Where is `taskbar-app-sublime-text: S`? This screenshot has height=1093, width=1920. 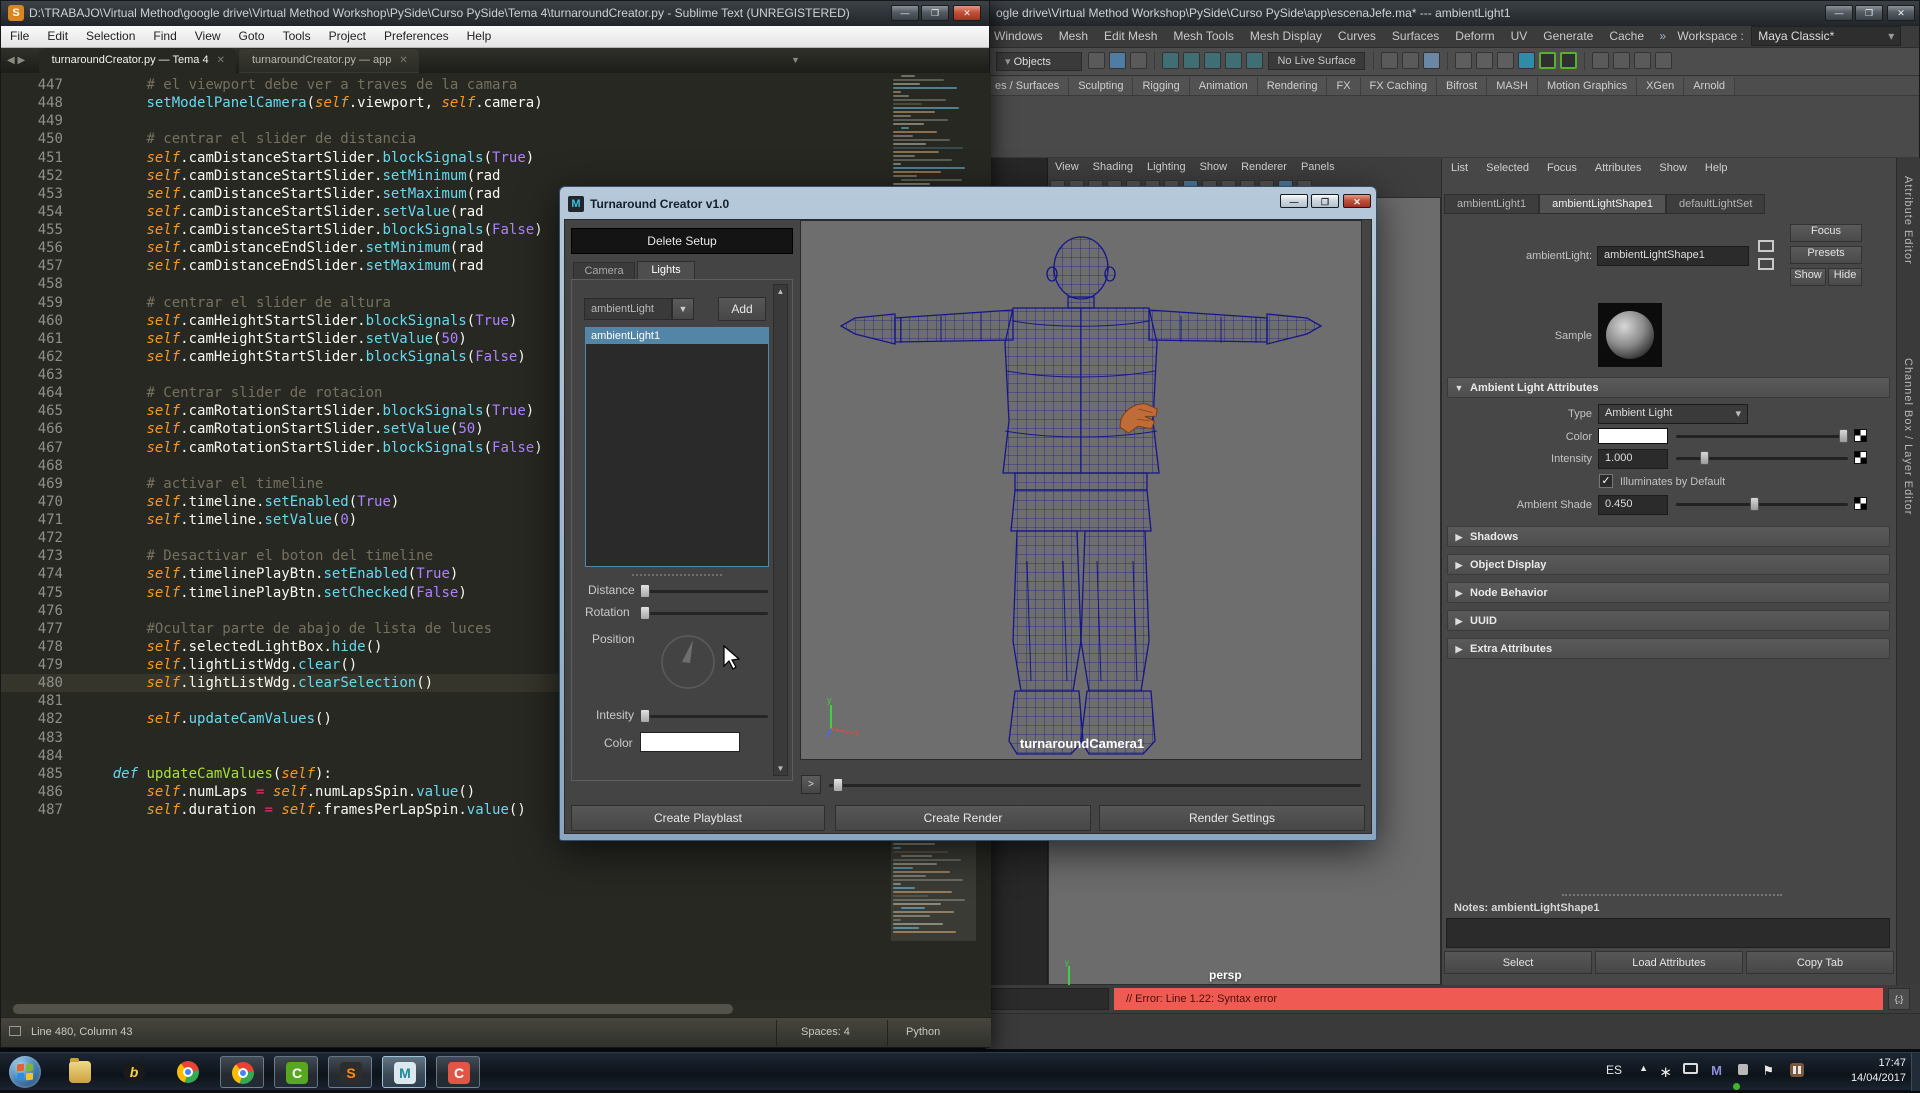 taskbar-app-sublime-text: S is located at coordinates (350, 1072).